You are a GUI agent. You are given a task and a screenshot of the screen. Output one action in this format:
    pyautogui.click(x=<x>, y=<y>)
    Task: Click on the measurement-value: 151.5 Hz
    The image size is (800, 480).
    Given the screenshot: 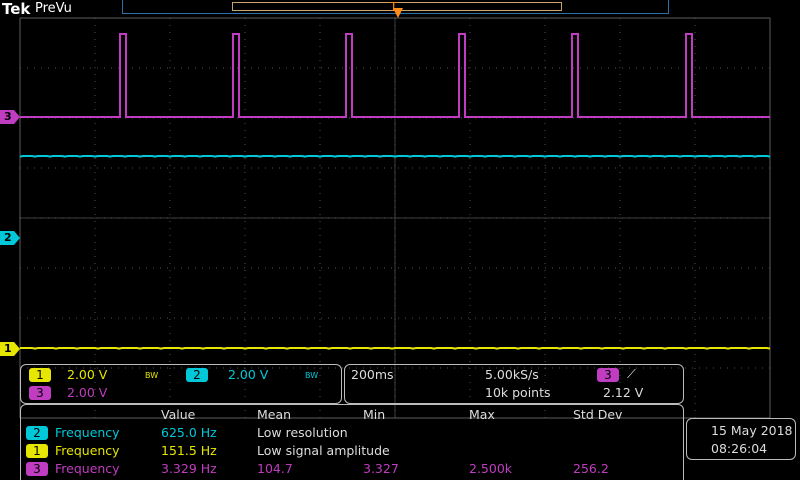 What is the action you would take?
    pyautogui.click(x=189, y=450)
    